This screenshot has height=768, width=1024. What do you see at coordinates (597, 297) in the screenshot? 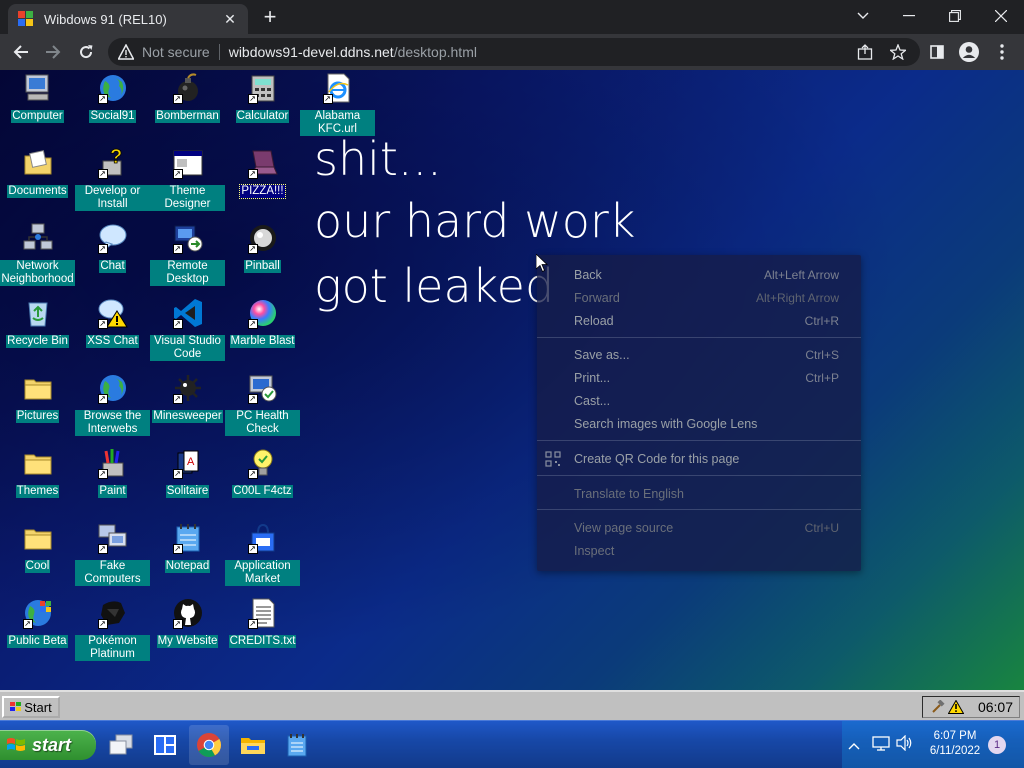
I see `ctx-forward-label: Forward` at bounding box center [597, 297].